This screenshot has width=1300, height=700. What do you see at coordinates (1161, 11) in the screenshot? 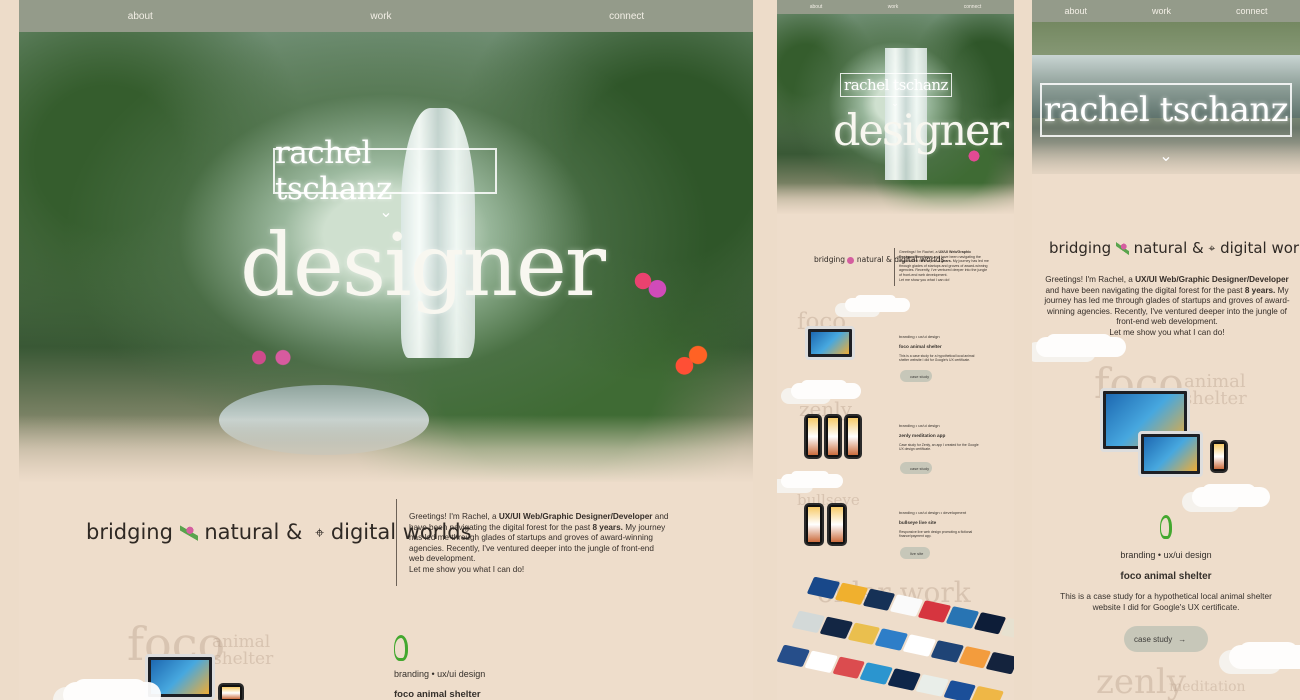
I see `nav-work-3: work` at bounding box center [1161, 11].